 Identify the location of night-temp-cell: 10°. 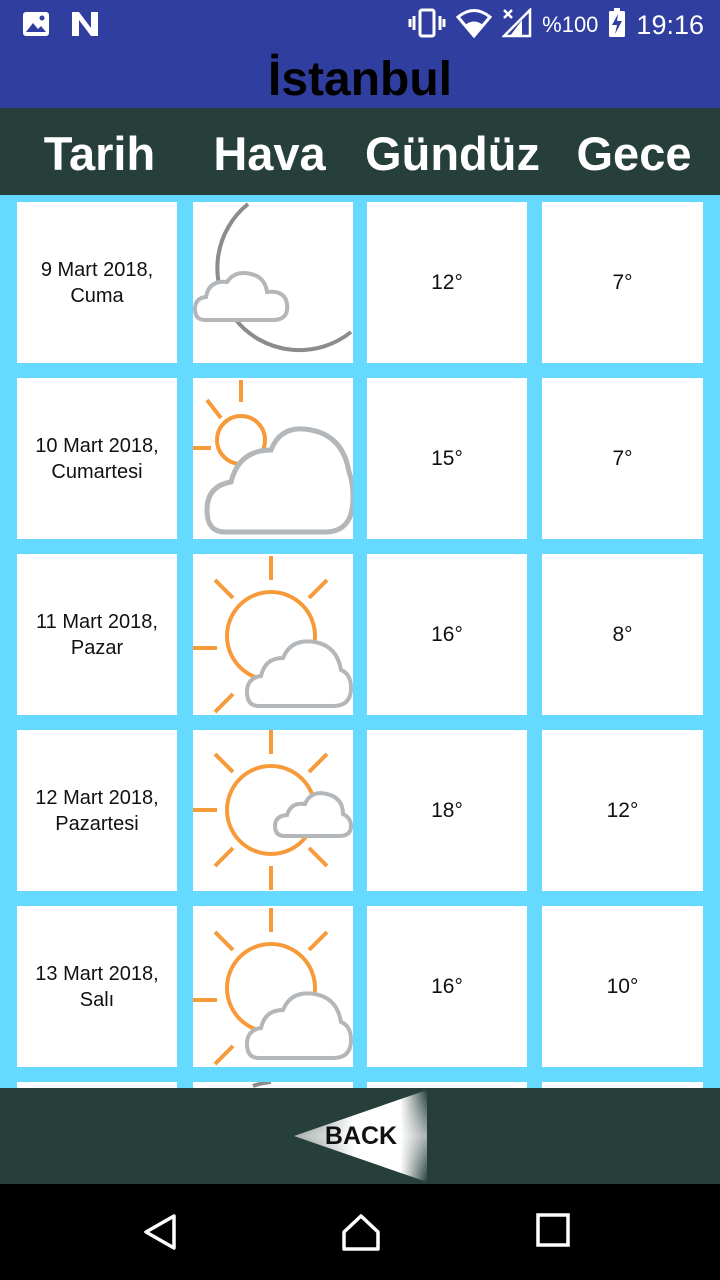
(622, 986).